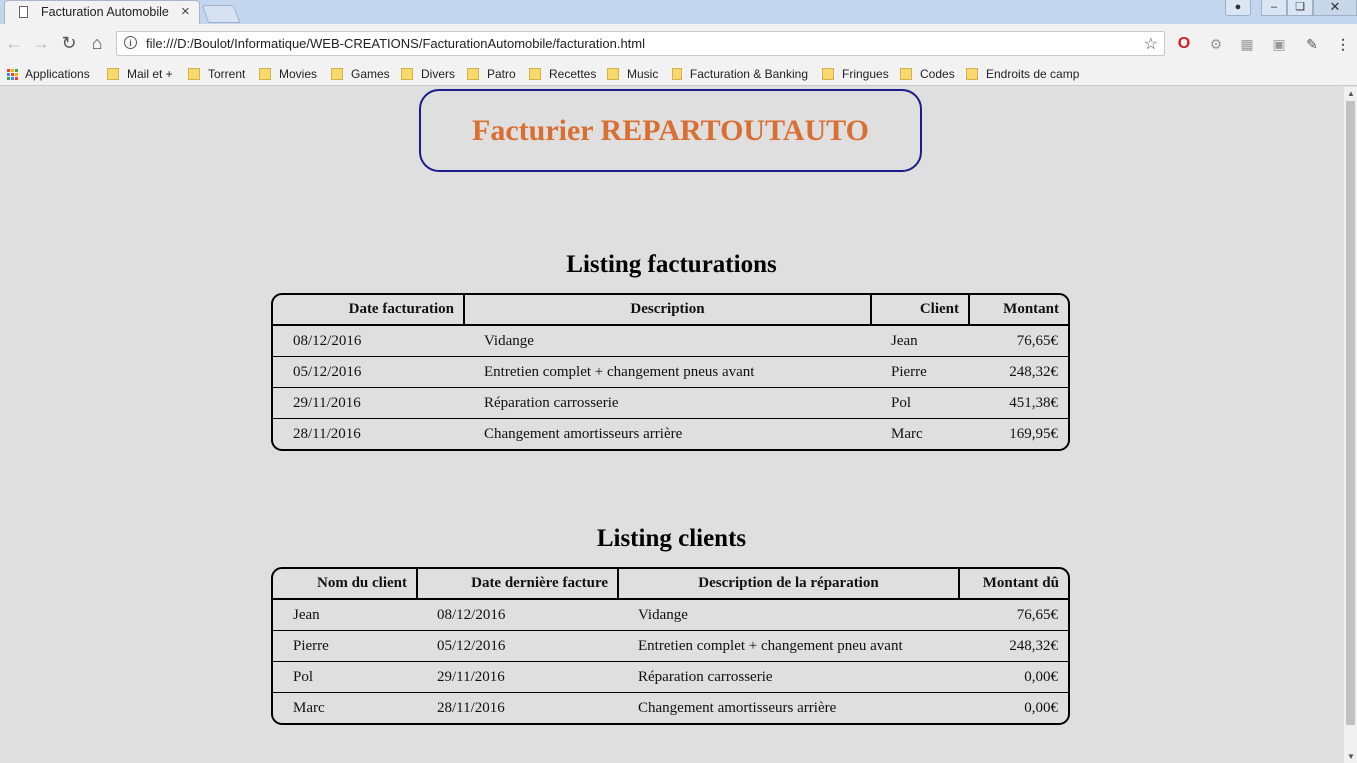 This screenshot has width=1357, height=763. Describe the element at coordinates (97, 44) in the screenshot. I see `home-icon: ⌂` at that location.